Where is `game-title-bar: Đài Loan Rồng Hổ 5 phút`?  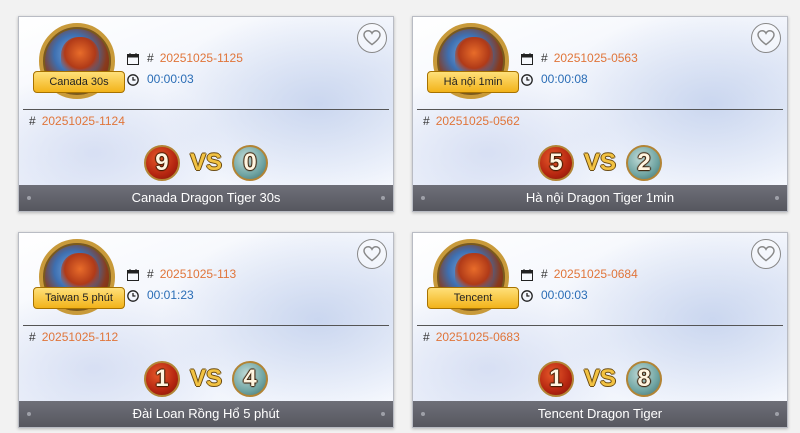
game-title-bar: Đài Loan Rồng Hổ 5 phút is located at coordinates (206, 414).